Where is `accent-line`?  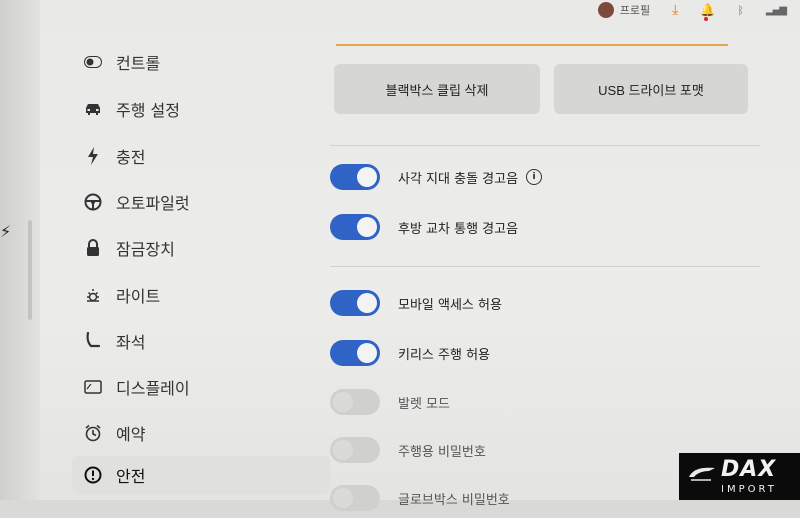
accent-line is located at coordinates (532, 45).